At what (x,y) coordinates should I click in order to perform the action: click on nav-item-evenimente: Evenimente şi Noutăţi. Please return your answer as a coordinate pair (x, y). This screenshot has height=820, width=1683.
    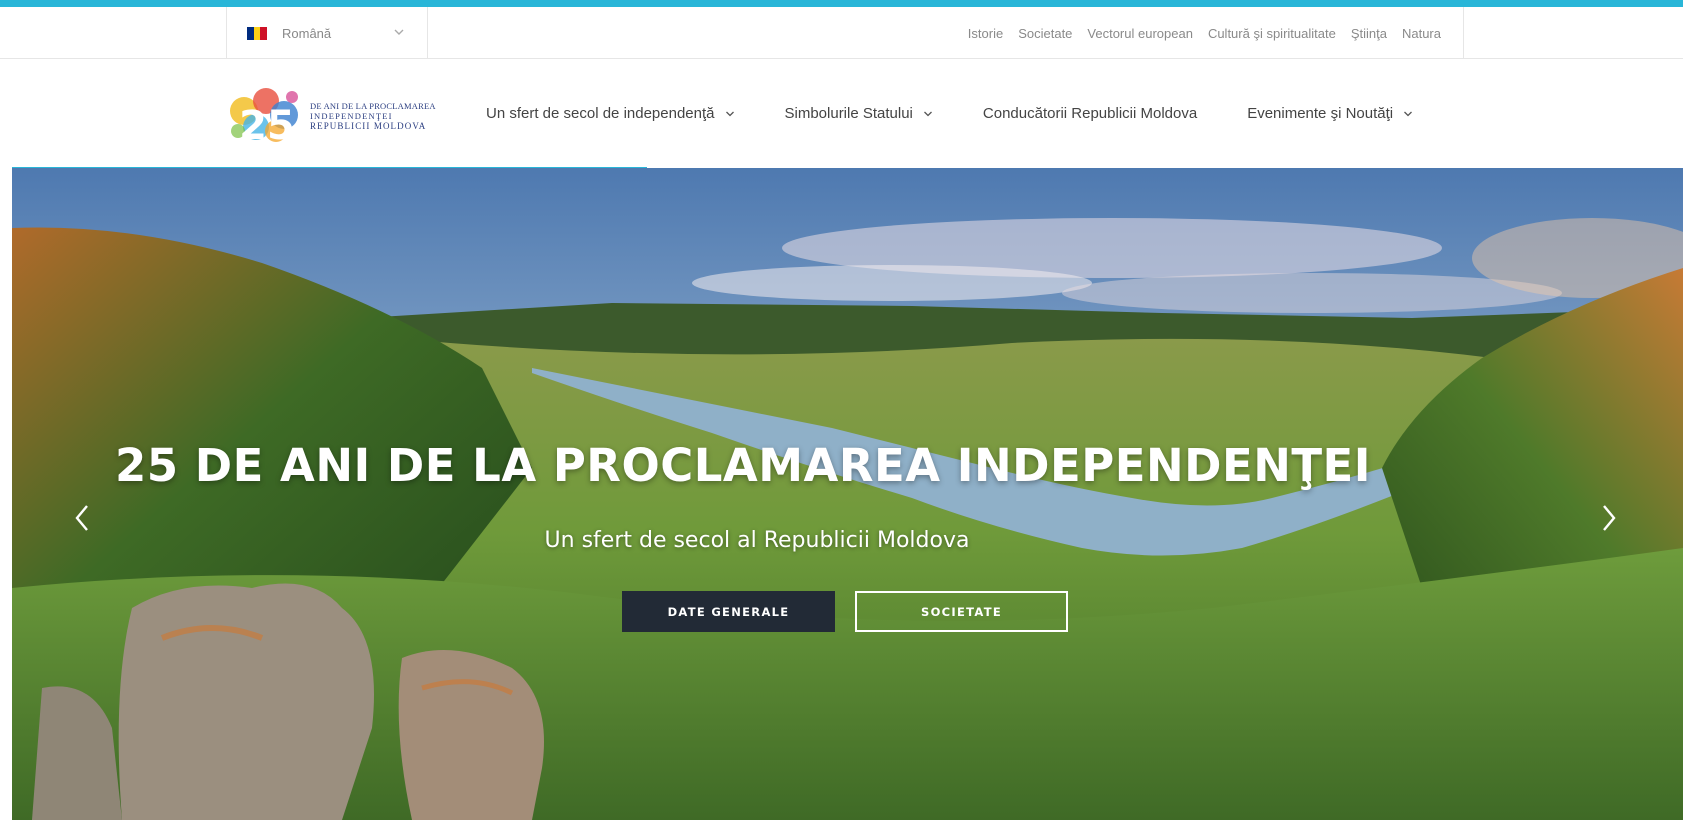
    Looking at the image, I should click on (1330, 113).